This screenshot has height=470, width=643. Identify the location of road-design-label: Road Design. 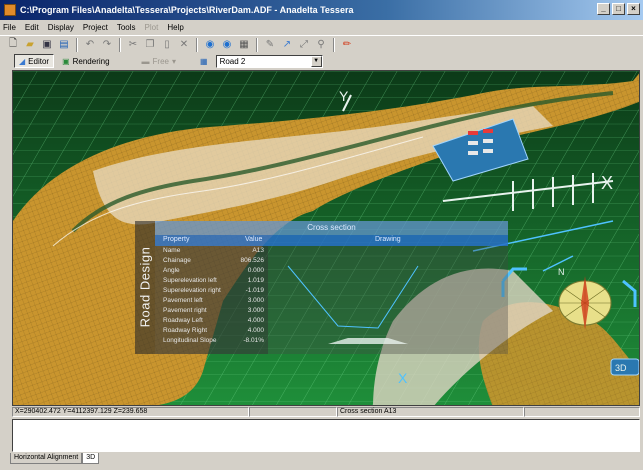
(145, 287).